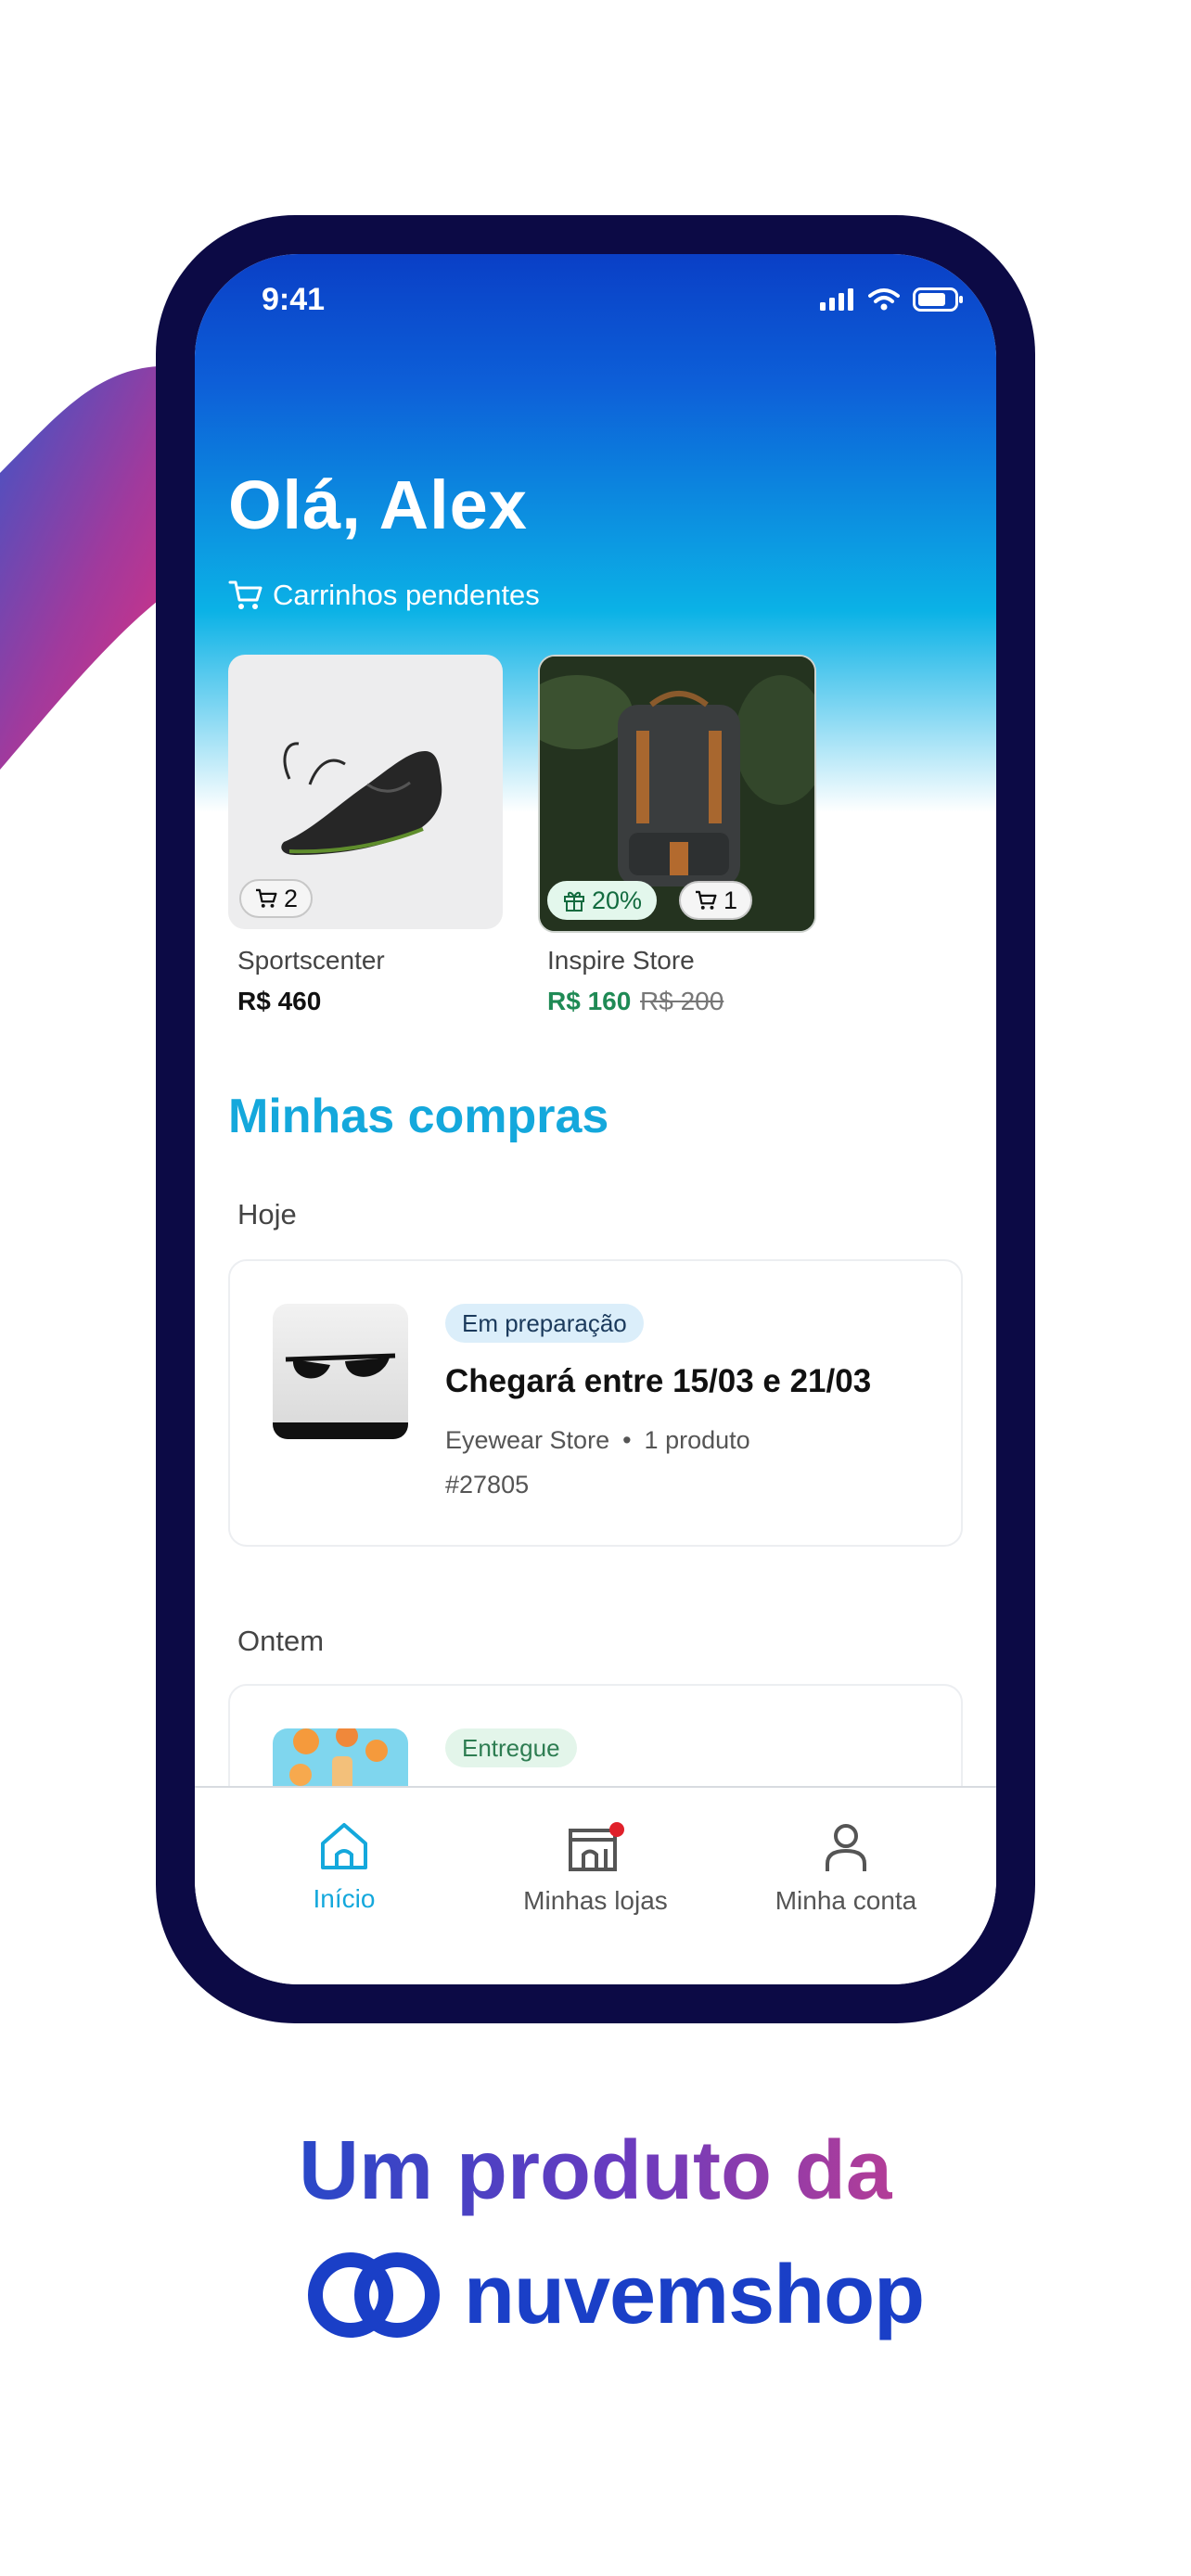 The width and height of the screenshot is (1191, 2576). I want to click on tab-inicio: Início, so click(344, 1867).